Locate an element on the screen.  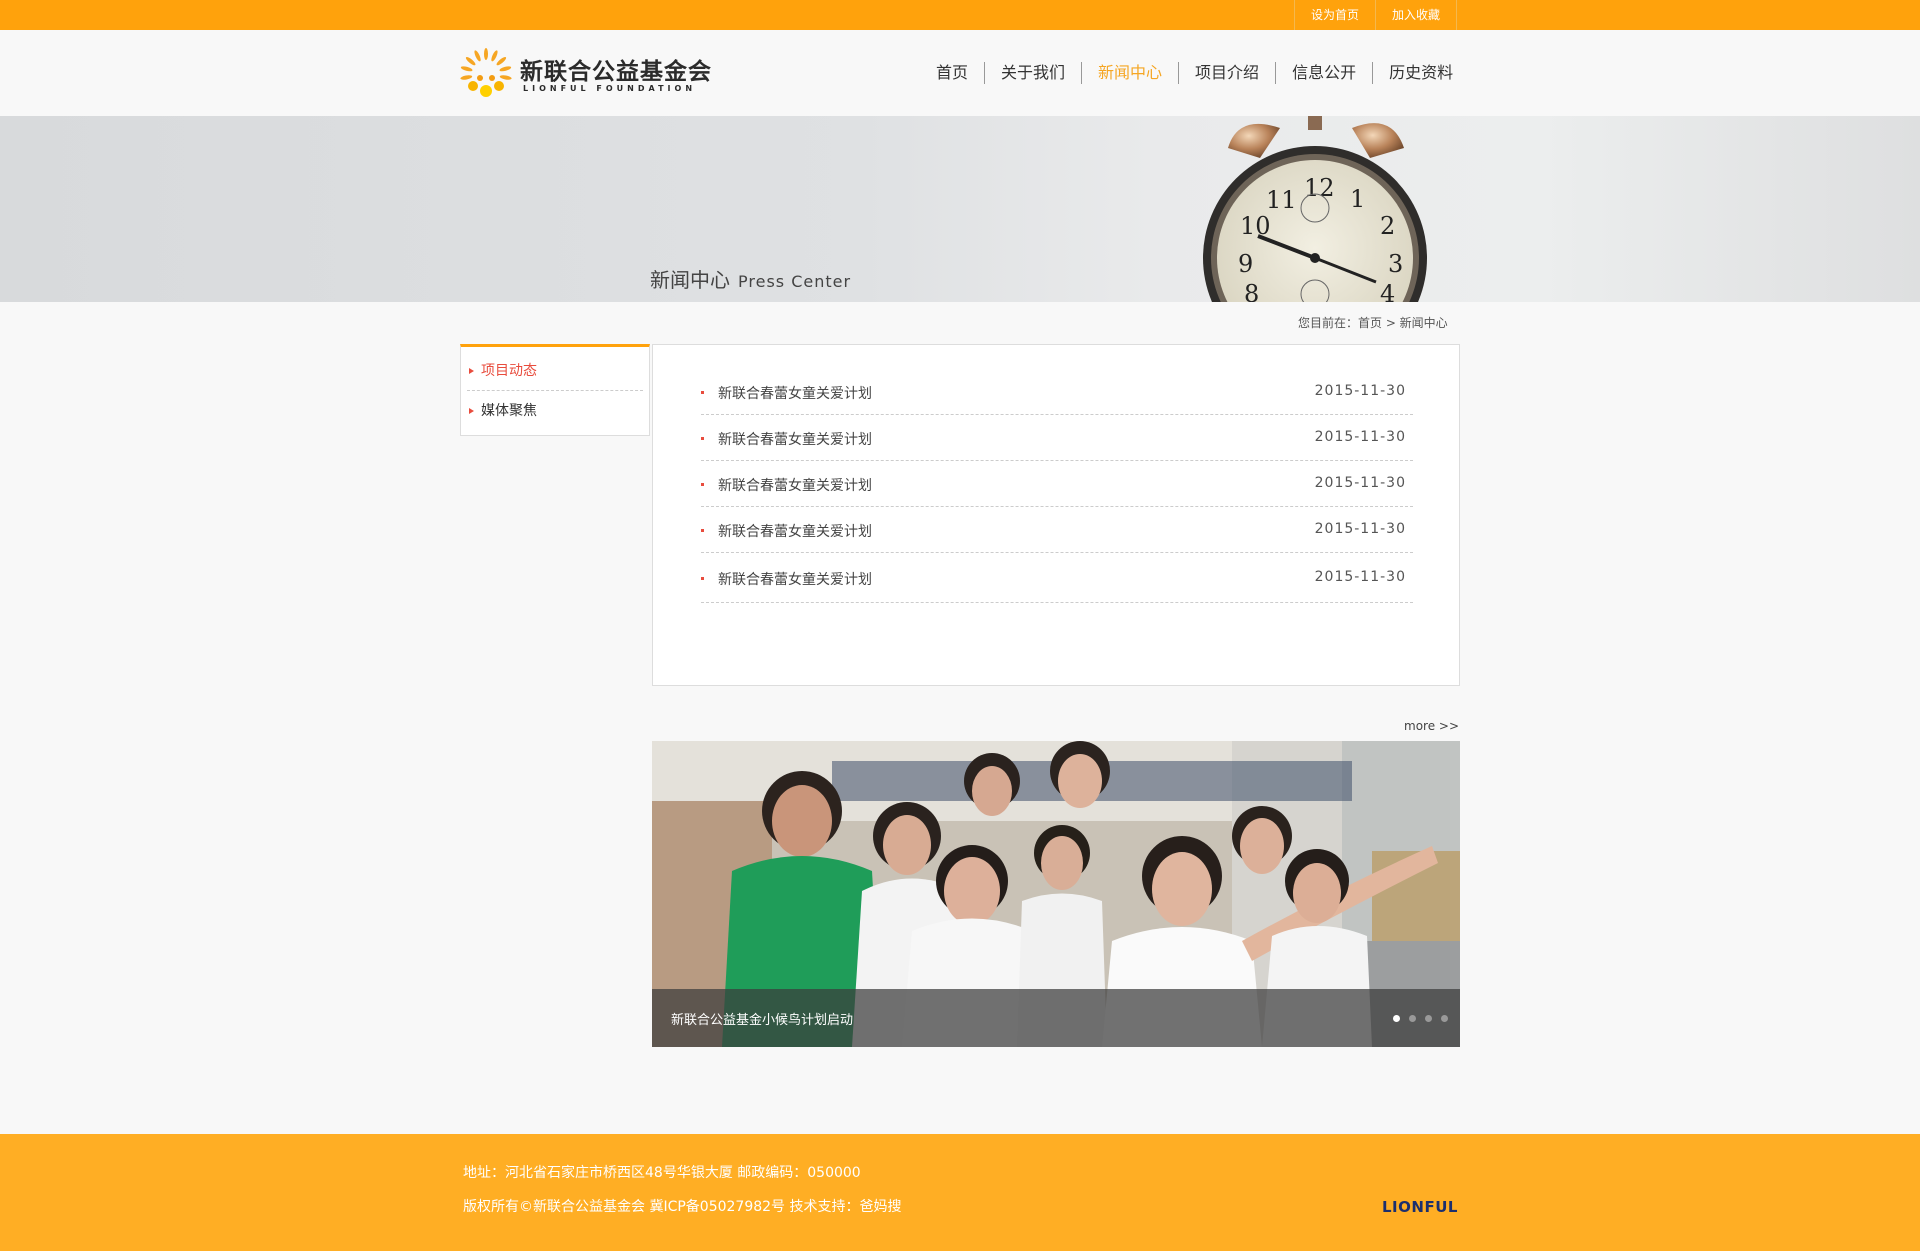
svg-text: 9 is located at coordinates (1245, 264).